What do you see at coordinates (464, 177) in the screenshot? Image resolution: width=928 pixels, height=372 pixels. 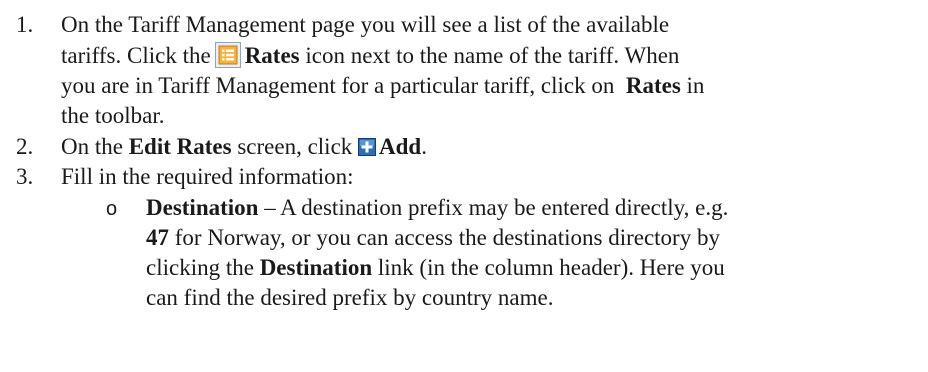 I see `step-3: 3. Fill in the required information:` at bounding box center [464, 177].